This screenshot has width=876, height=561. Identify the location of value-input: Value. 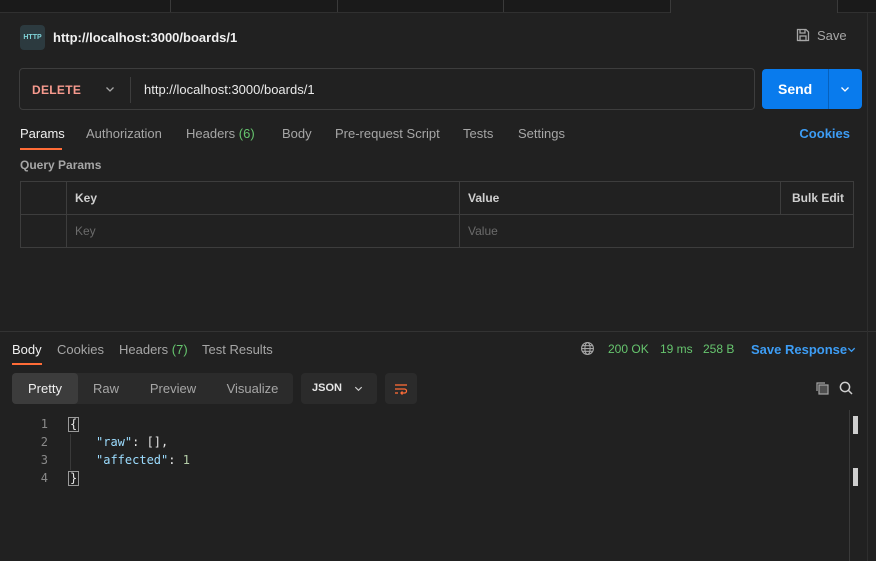
(483, 231).